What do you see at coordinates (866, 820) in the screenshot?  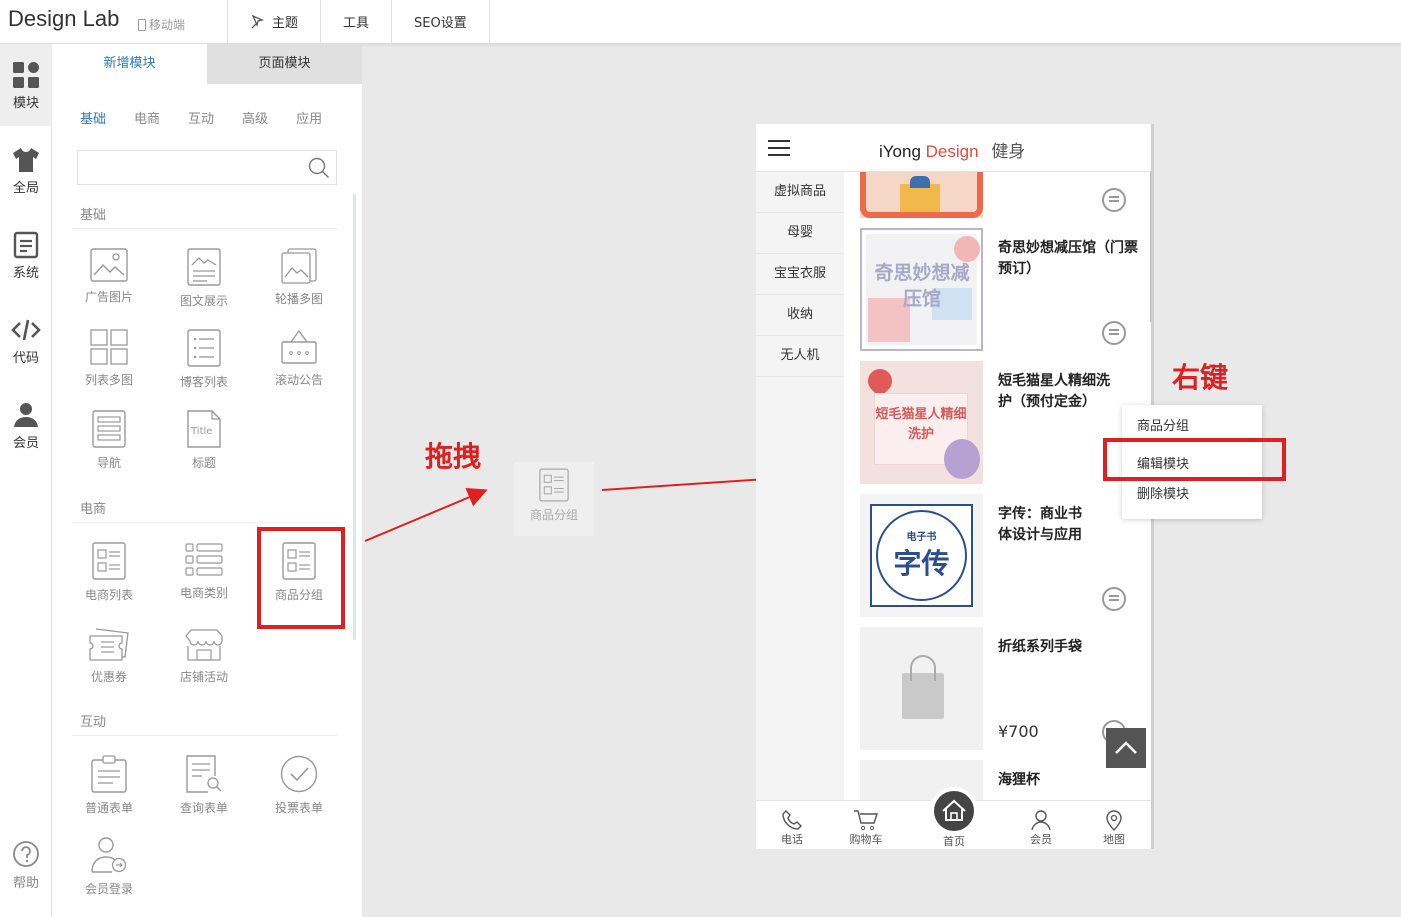 I see `shopping-cart-icon` at bounding box center [866, 820].